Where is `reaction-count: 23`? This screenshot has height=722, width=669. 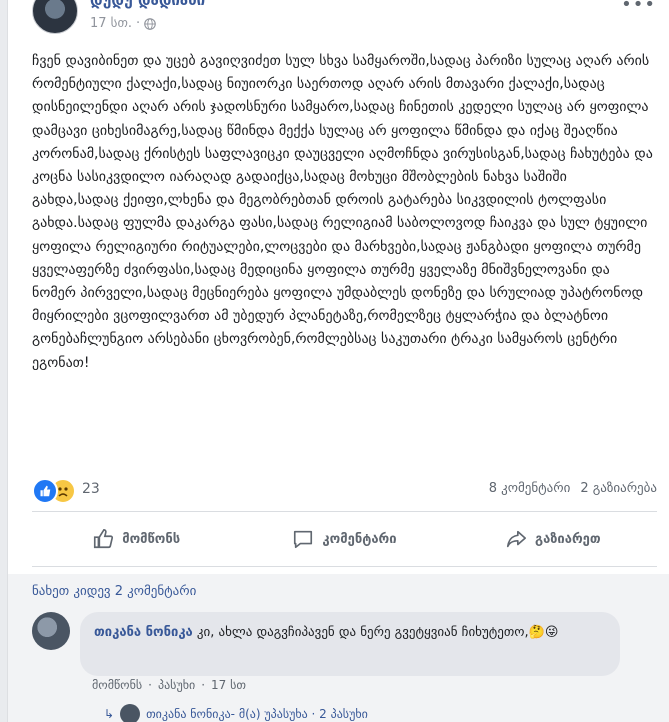
reaction-count: 23 is located at coordinates (91, 489).